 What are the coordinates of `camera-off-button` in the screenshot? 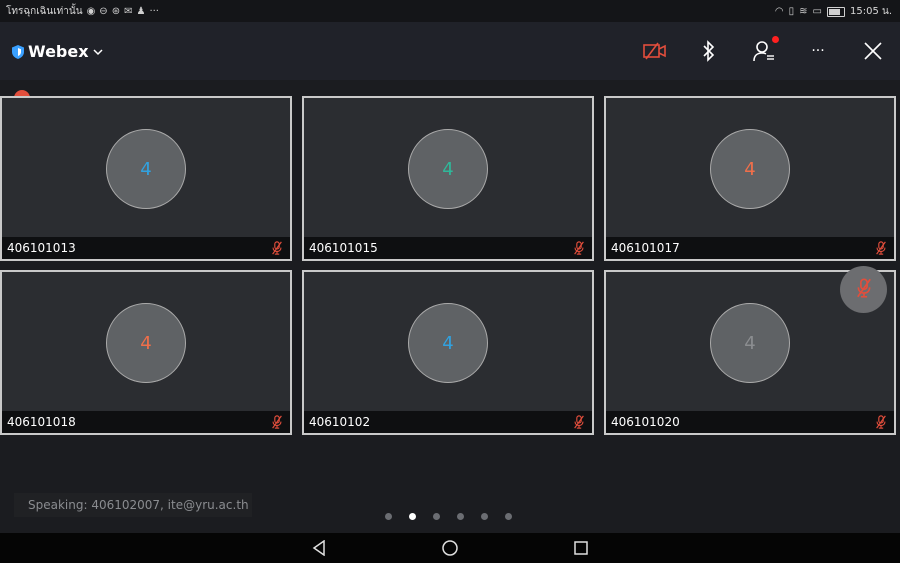 It's located at (655, 51).